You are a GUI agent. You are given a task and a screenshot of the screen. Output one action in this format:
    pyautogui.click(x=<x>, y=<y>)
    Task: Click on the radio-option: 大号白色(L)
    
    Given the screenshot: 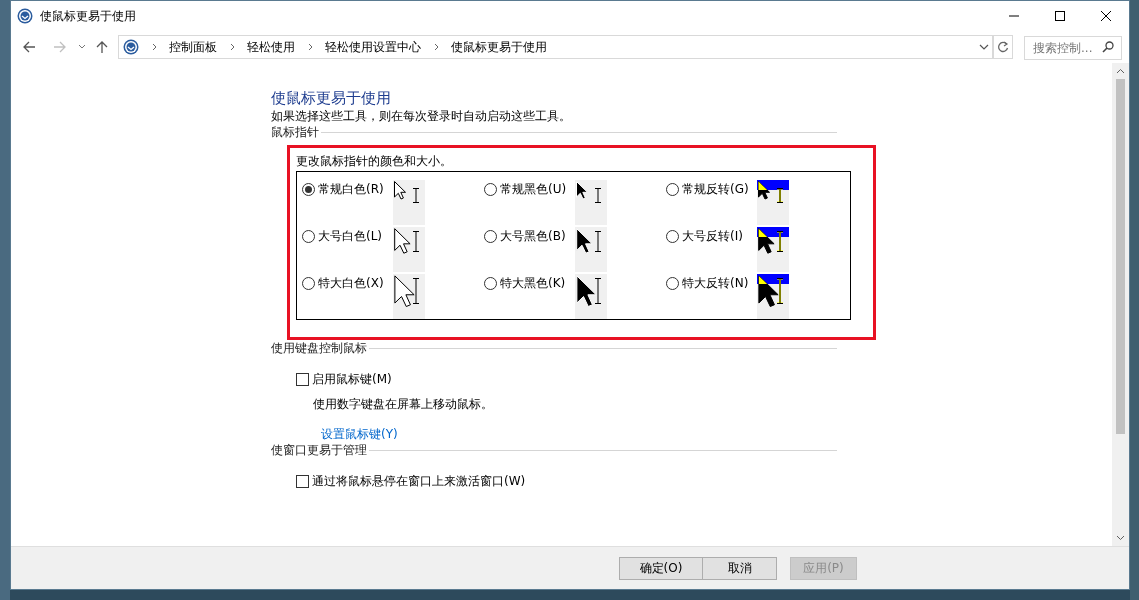 What is the action you would take?
    pyautogui.click(x=347, y=250)
    